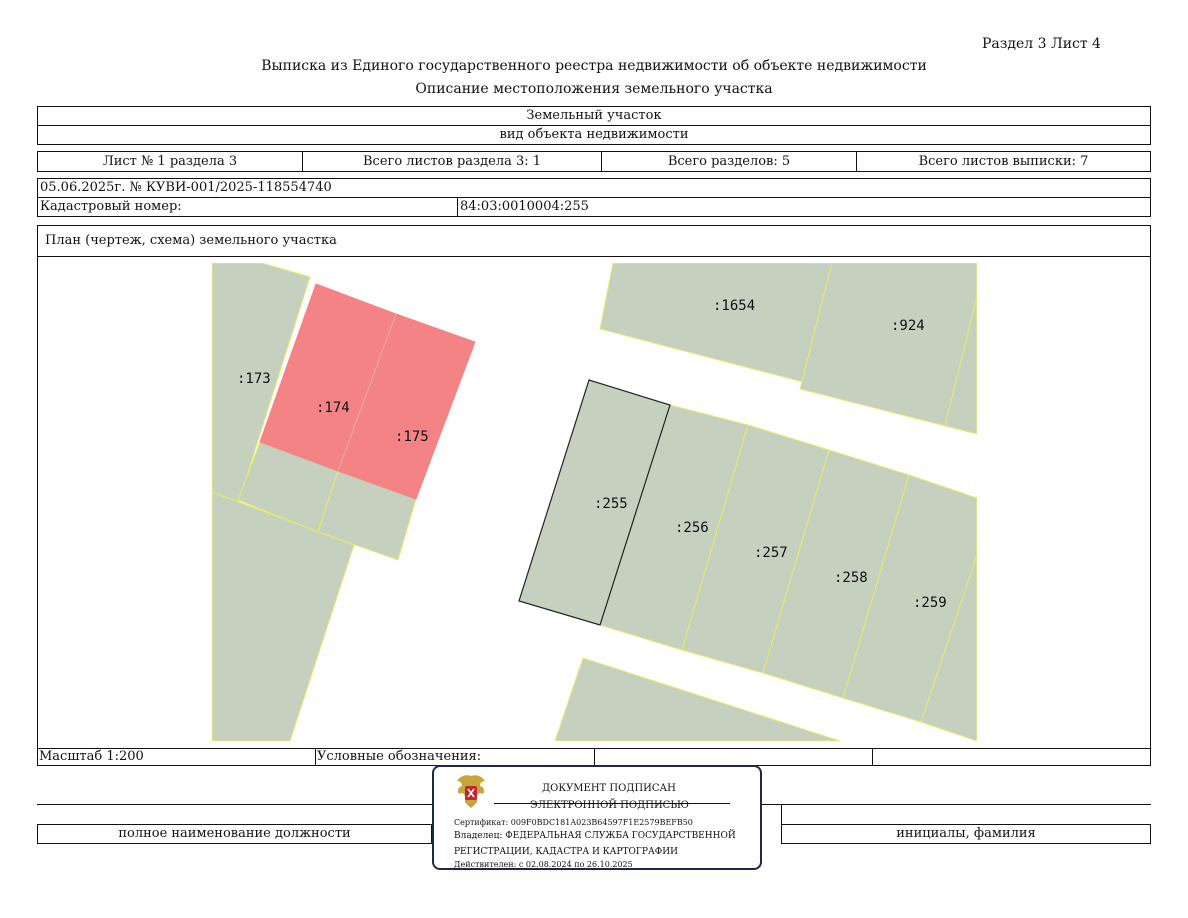  Describe the element at coordinates (234, 804) in the screenshot. I see `signature-line-left` at that location.